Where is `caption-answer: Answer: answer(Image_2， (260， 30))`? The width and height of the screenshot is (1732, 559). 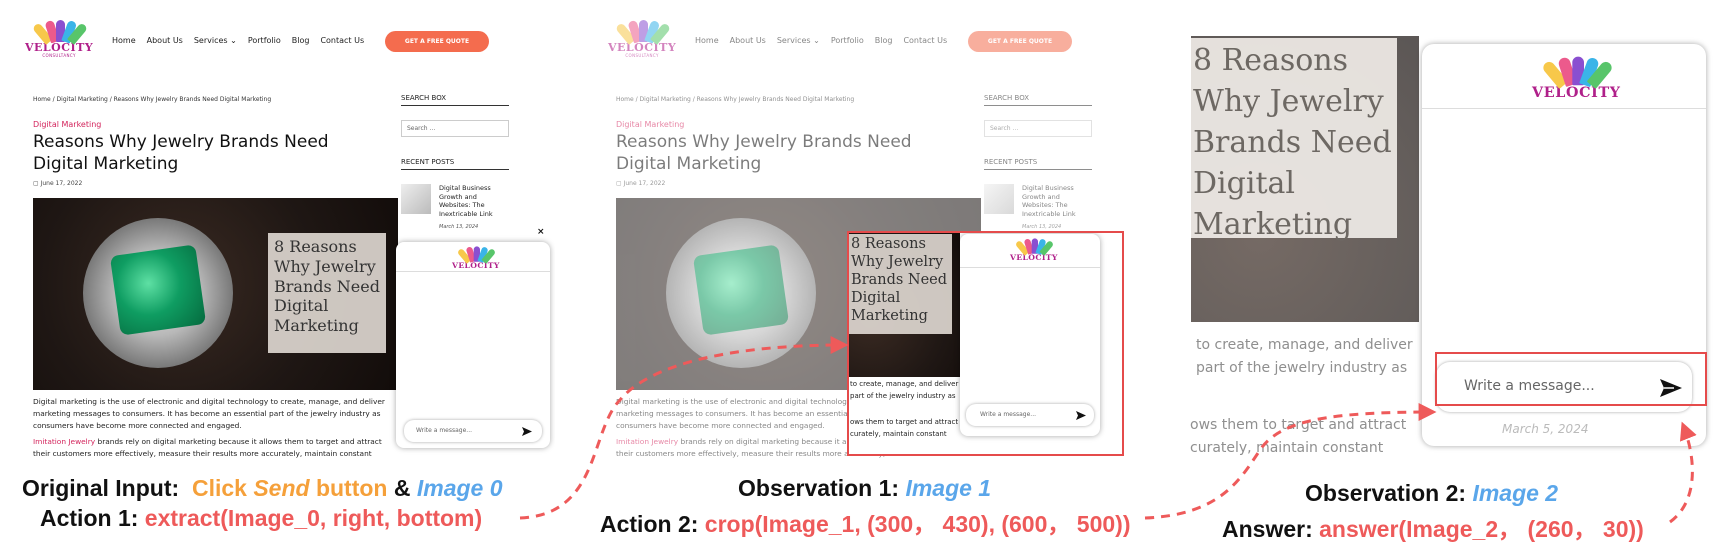
caption-answer: Answer: answer(Image_2， (260， 30)) is located at coordinates (1433, 527).